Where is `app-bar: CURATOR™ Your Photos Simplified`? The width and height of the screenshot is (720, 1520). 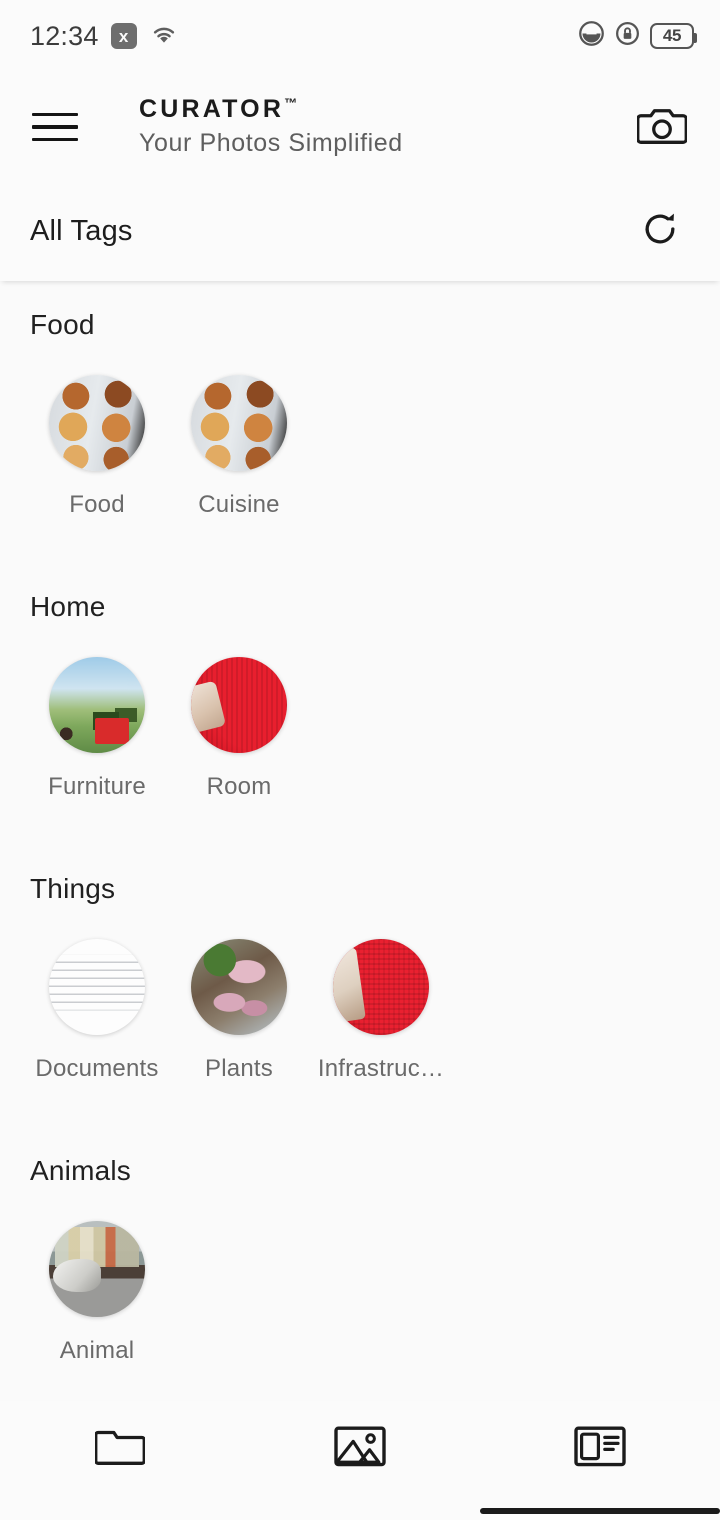 app-bar: CURATOR™ Your Photos Simplified is located at coordinates (360, 127).